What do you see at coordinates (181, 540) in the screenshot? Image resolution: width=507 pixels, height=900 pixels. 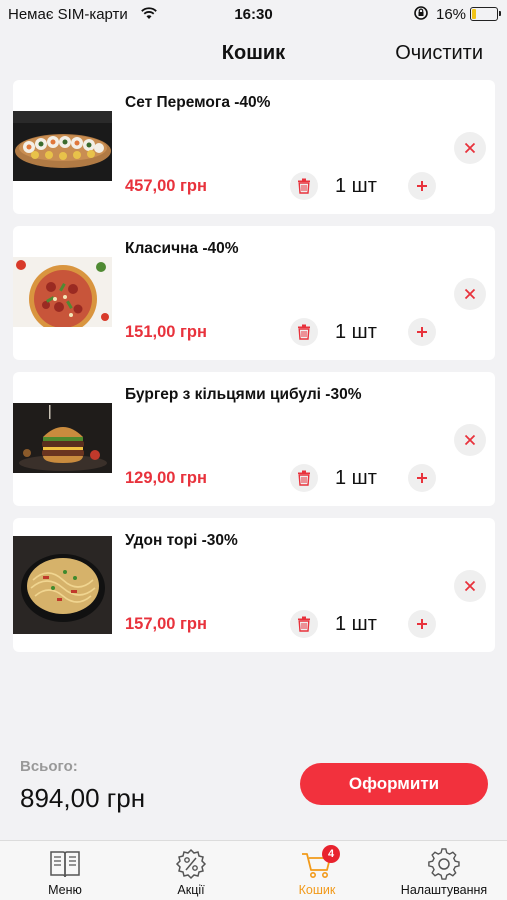 I see `product-name: Удон торі -30%` at bounding box center [181, 540].